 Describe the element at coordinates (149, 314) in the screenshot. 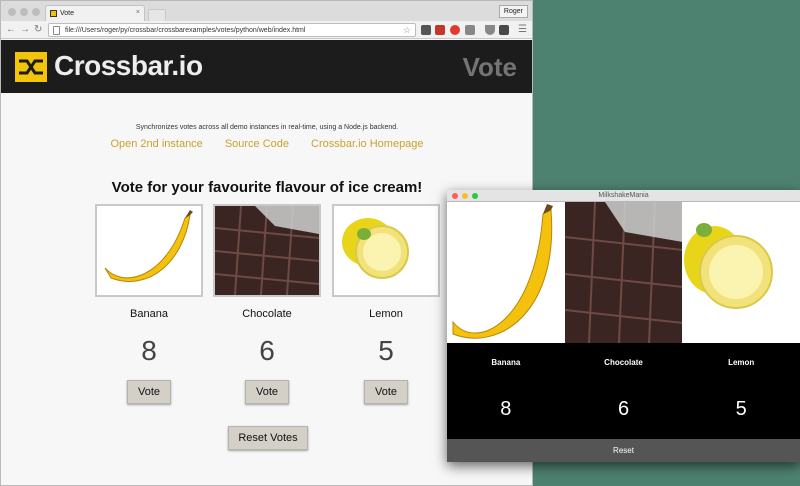

I see `flavour-name: Banana` at that location.